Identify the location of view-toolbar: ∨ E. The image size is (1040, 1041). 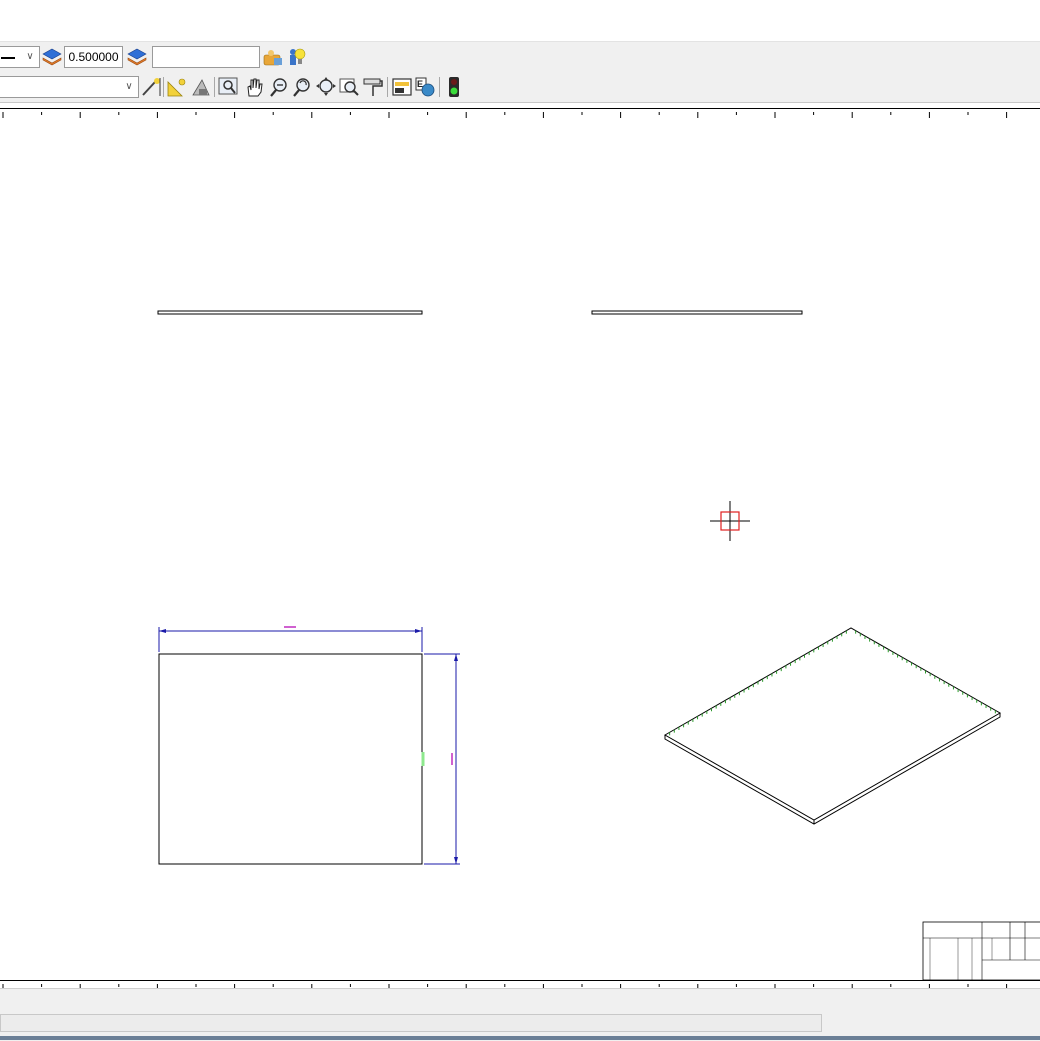
(520, 87).